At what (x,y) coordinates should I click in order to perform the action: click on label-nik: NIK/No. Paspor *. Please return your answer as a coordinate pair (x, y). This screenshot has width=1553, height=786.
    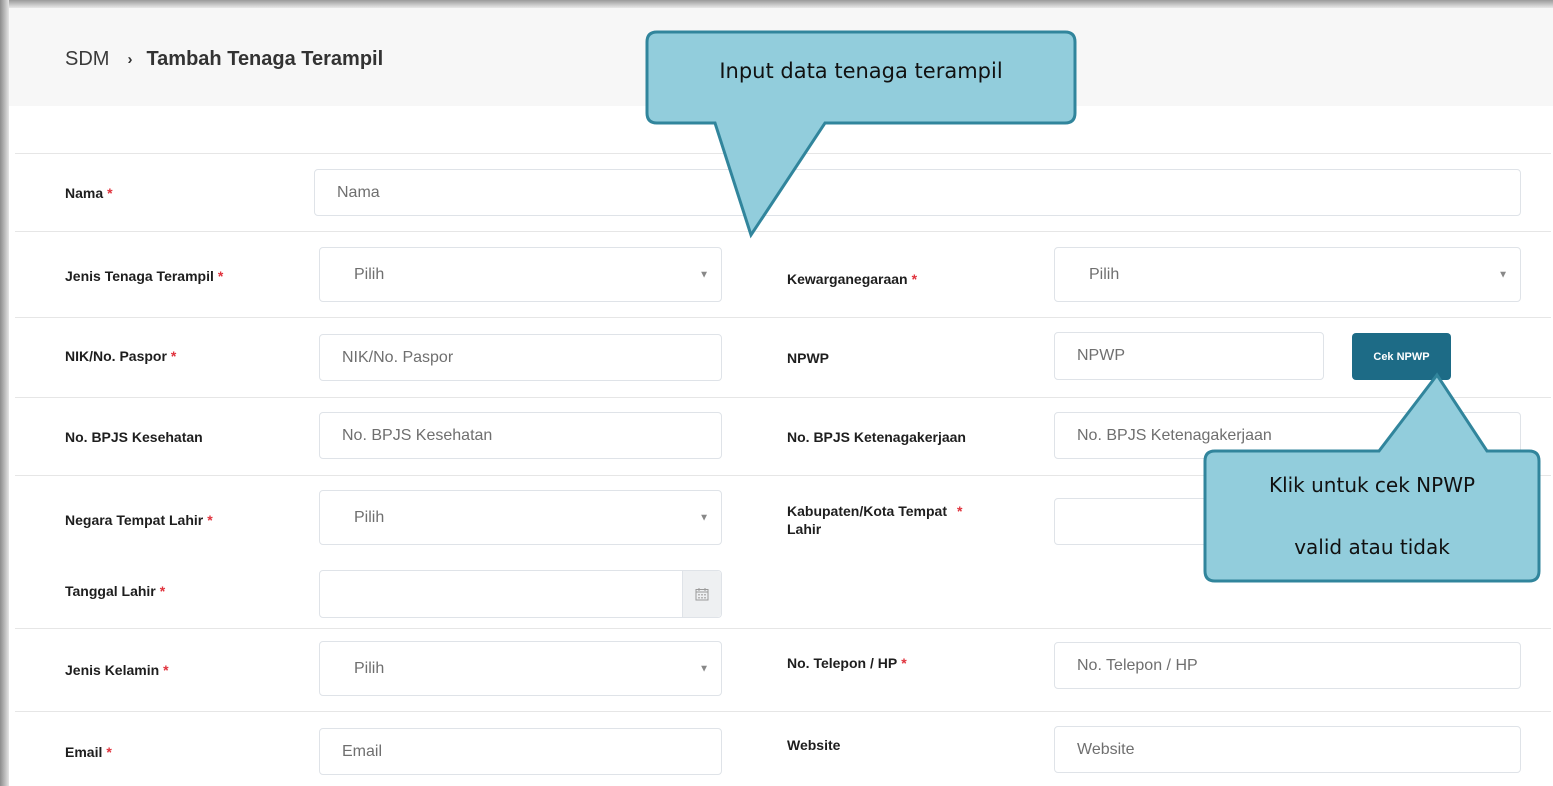
    Looking at the image, I should click on (121, 356).